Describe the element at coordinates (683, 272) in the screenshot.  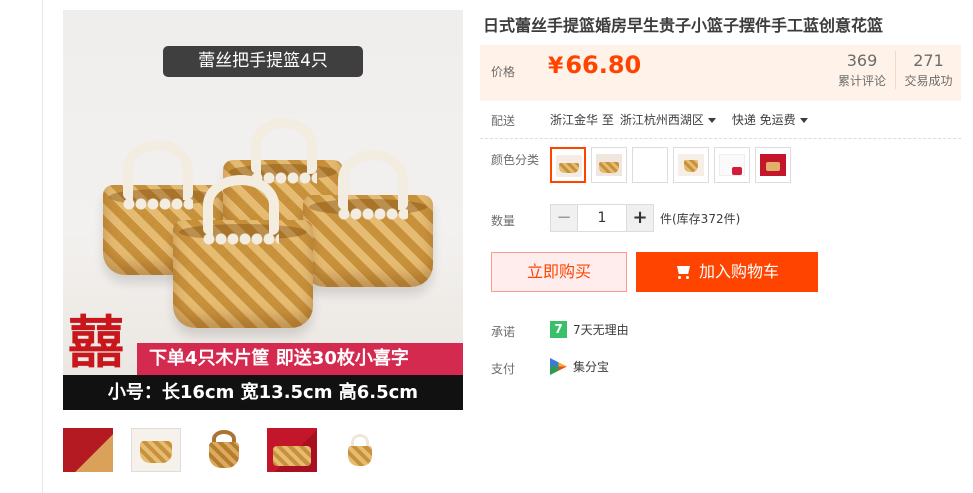
I see `cart-icon` at that location.